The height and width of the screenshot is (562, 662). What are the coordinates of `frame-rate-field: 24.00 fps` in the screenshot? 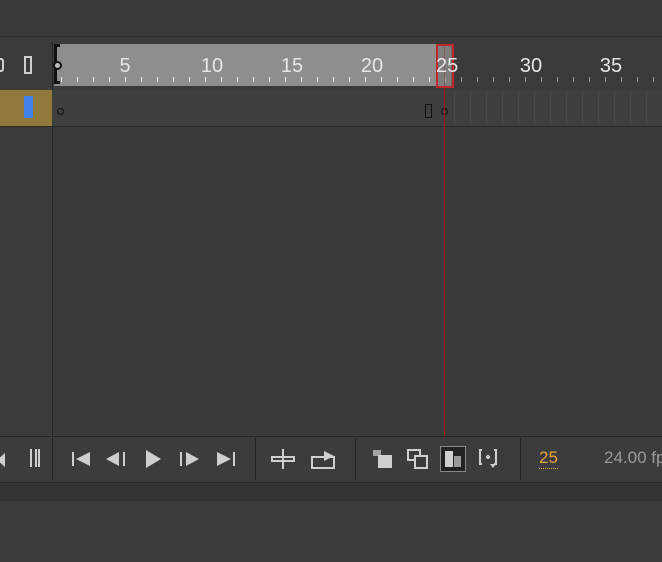 It's located at (633, 458).